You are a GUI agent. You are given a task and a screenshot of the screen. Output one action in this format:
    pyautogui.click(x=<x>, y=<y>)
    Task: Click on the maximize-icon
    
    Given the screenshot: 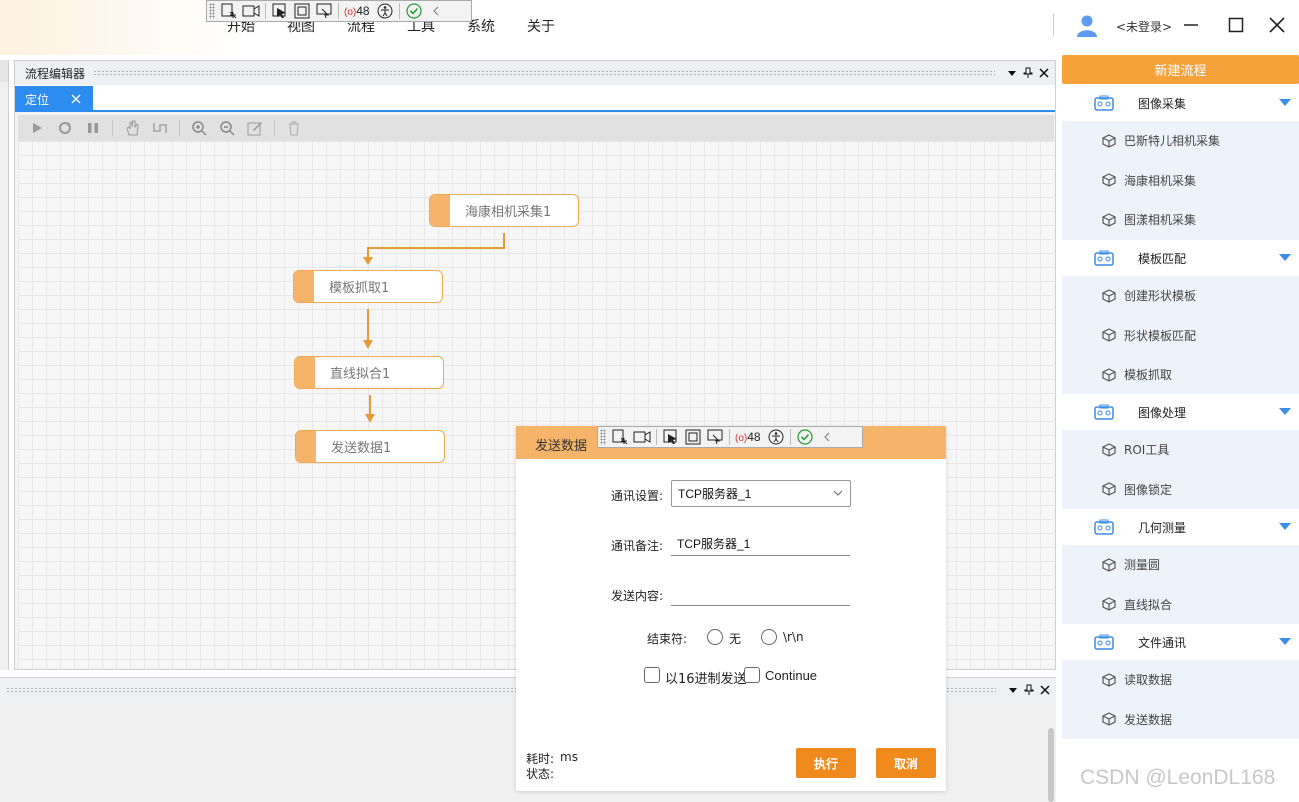 What is the action you would take?
    pyautogui.click(x=1236, y=25)
    